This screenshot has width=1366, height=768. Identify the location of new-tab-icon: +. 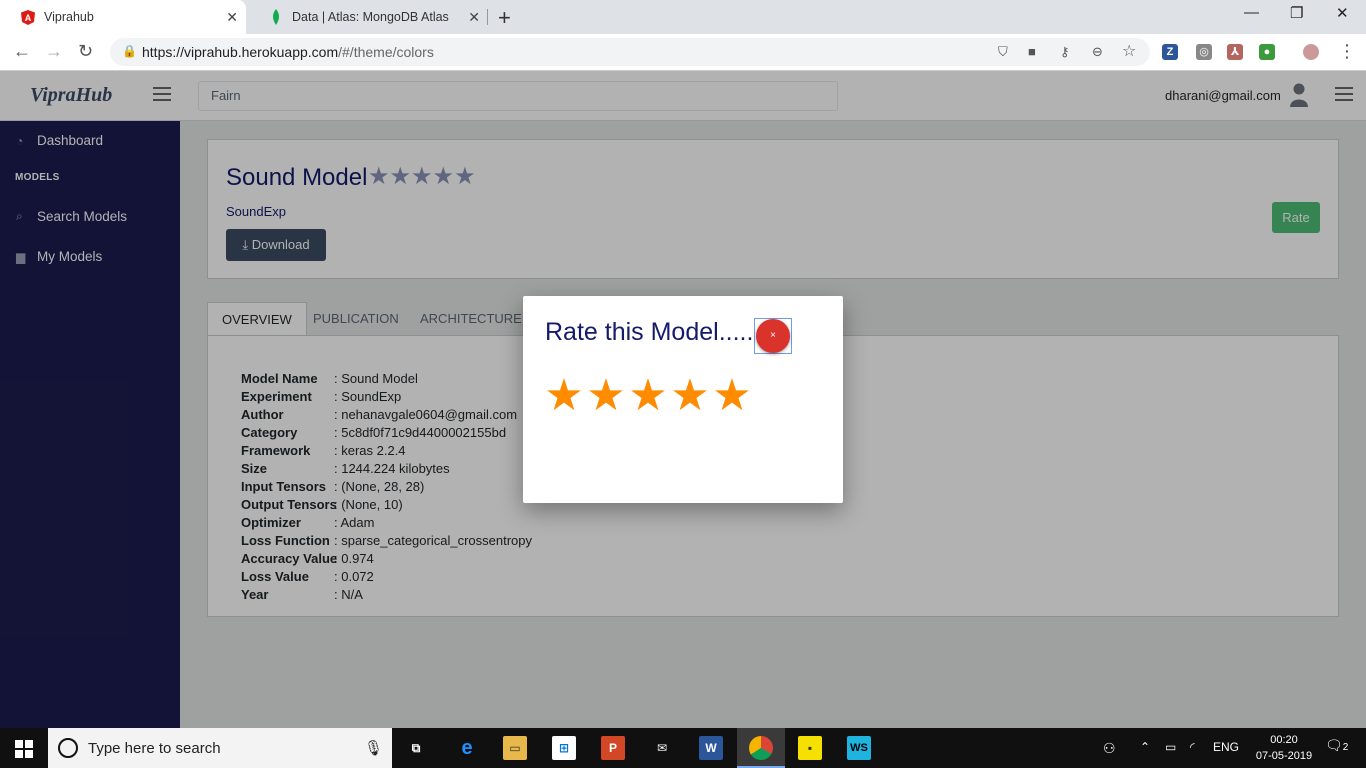
(504, 18).